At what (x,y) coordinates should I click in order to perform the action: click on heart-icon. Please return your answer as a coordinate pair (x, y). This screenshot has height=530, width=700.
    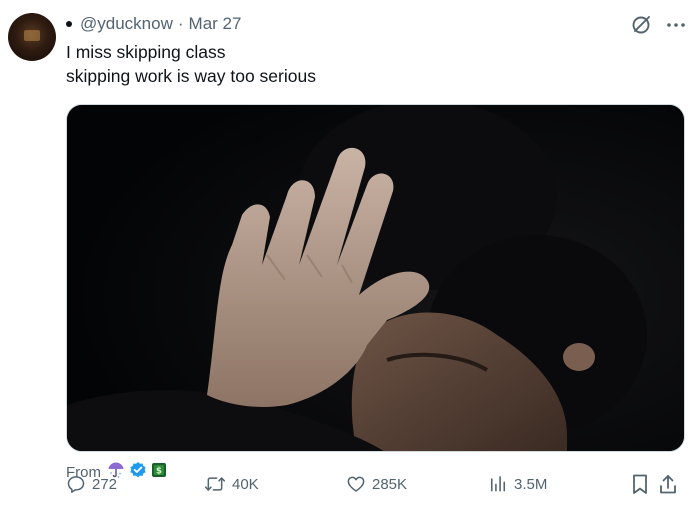
    Looking at the image, I should click on (356, 484).